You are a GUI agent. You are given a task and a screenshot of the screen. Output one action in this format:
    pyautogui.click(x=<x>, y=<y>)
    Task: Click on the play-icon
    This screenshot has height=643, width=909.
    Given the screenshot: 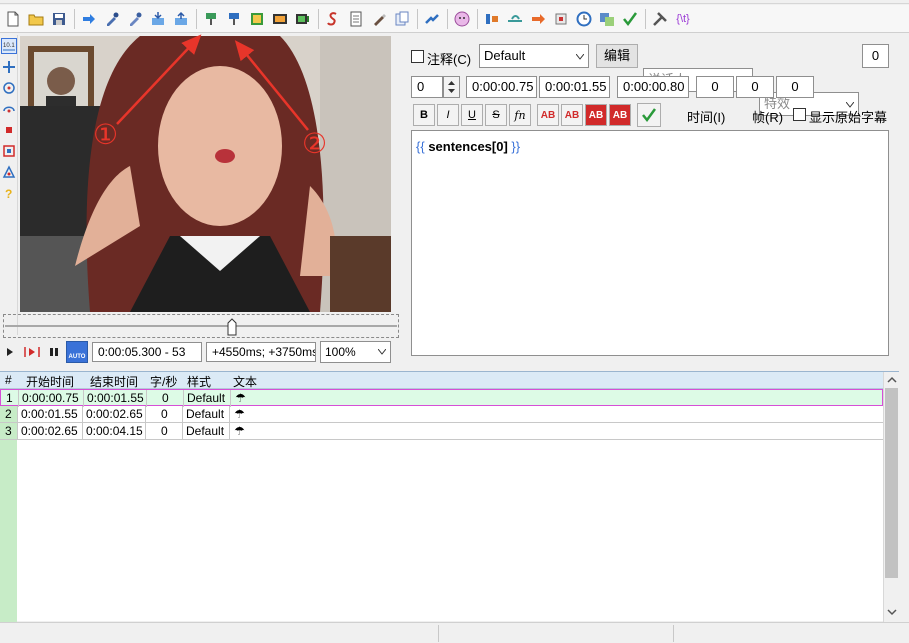 What is the action you would take?
    pyautogui.click(x=10, y=352)
    